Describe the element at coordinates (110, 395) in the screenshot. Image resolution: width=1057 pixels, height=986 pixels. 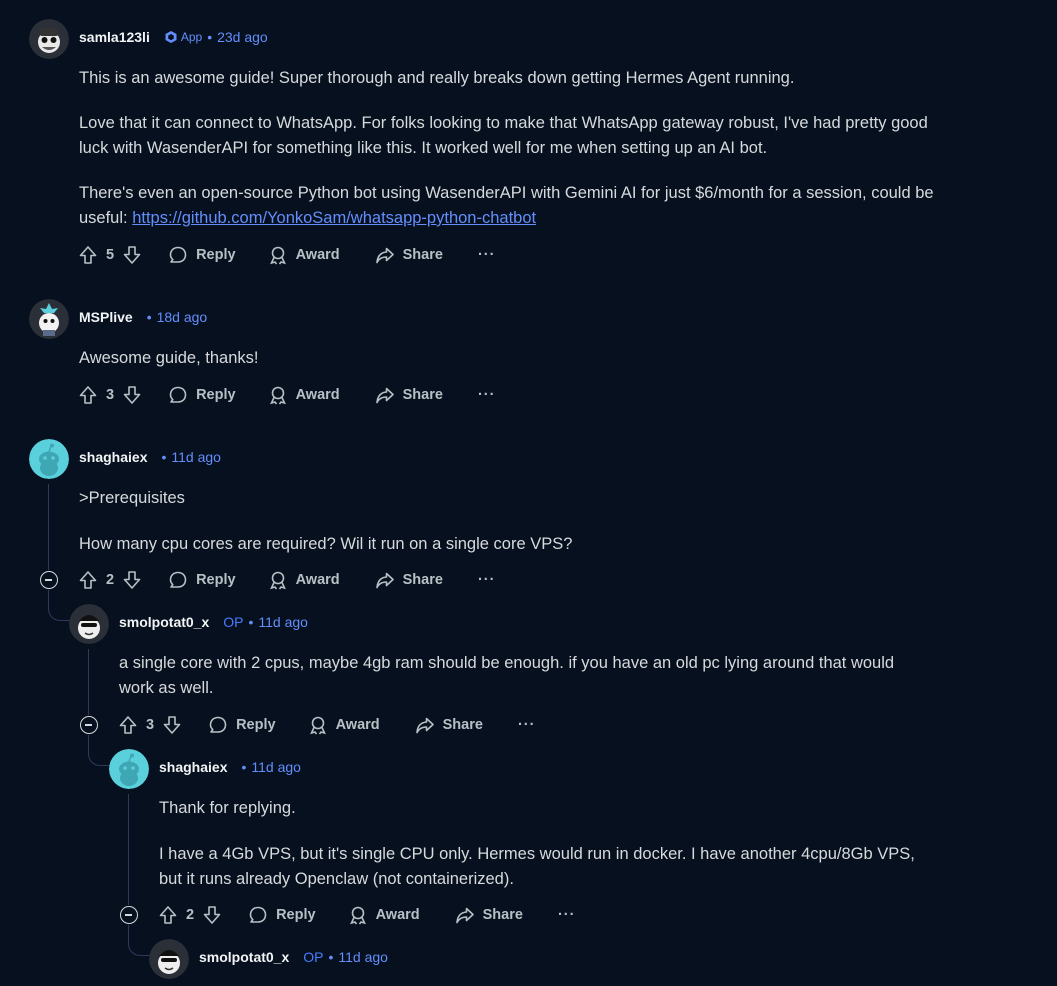
I see `vote-count: 3` at that location.